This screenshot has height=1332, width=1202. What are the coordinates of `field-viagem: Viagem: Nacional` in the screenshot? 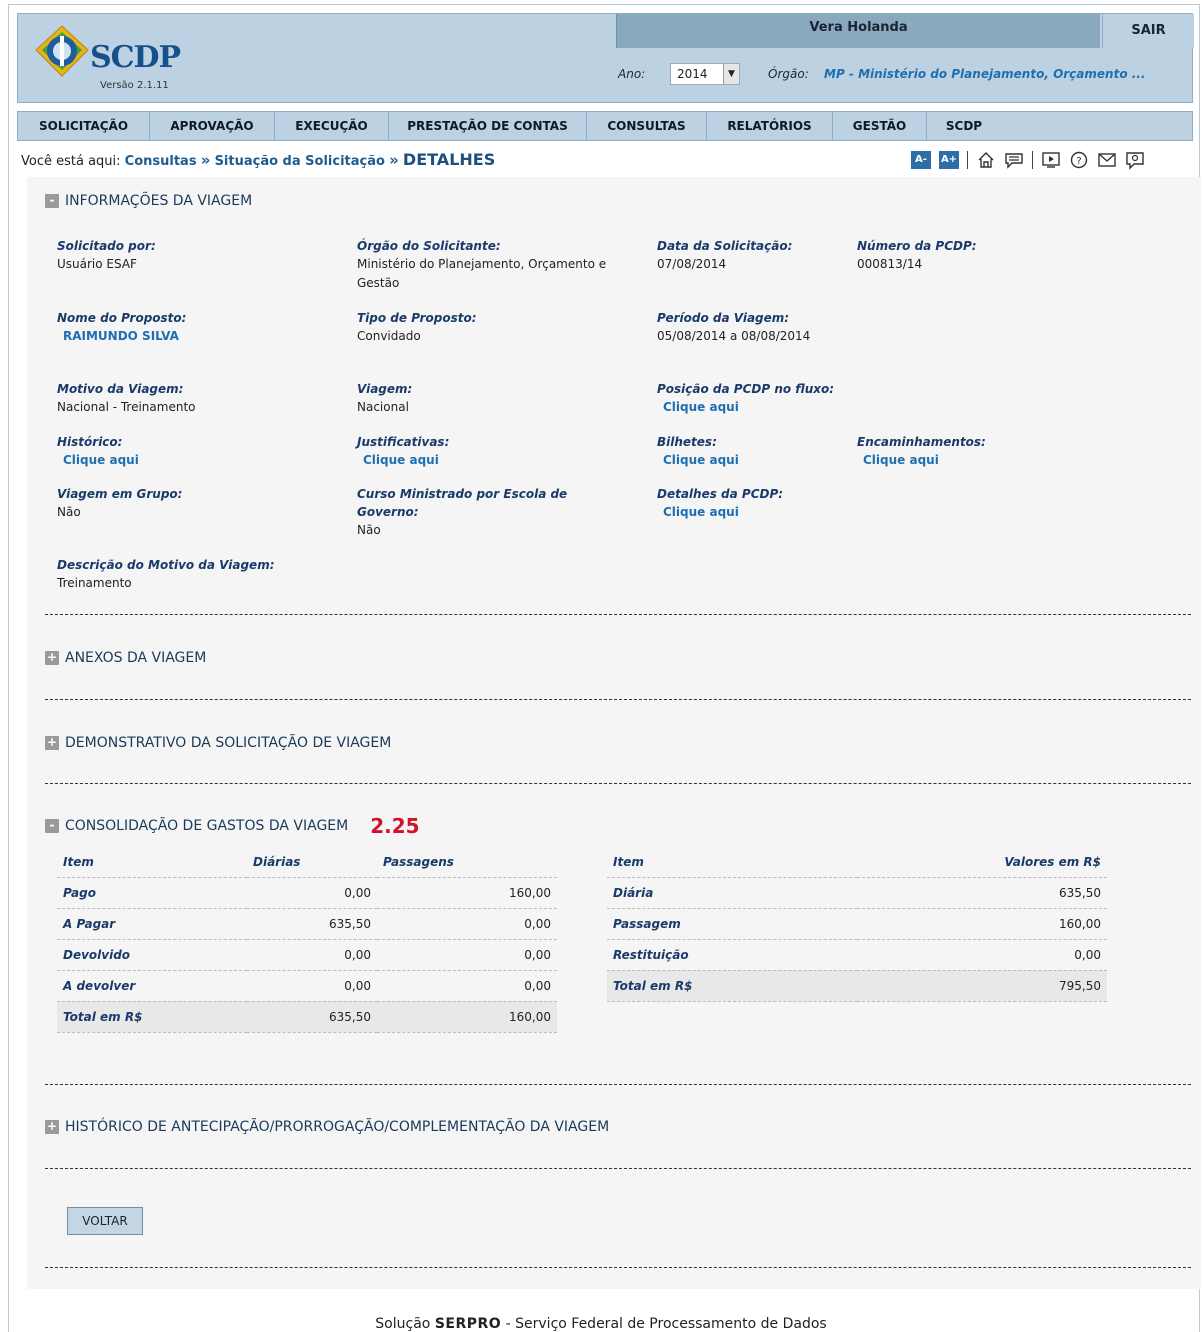 It's located at (502, 398).